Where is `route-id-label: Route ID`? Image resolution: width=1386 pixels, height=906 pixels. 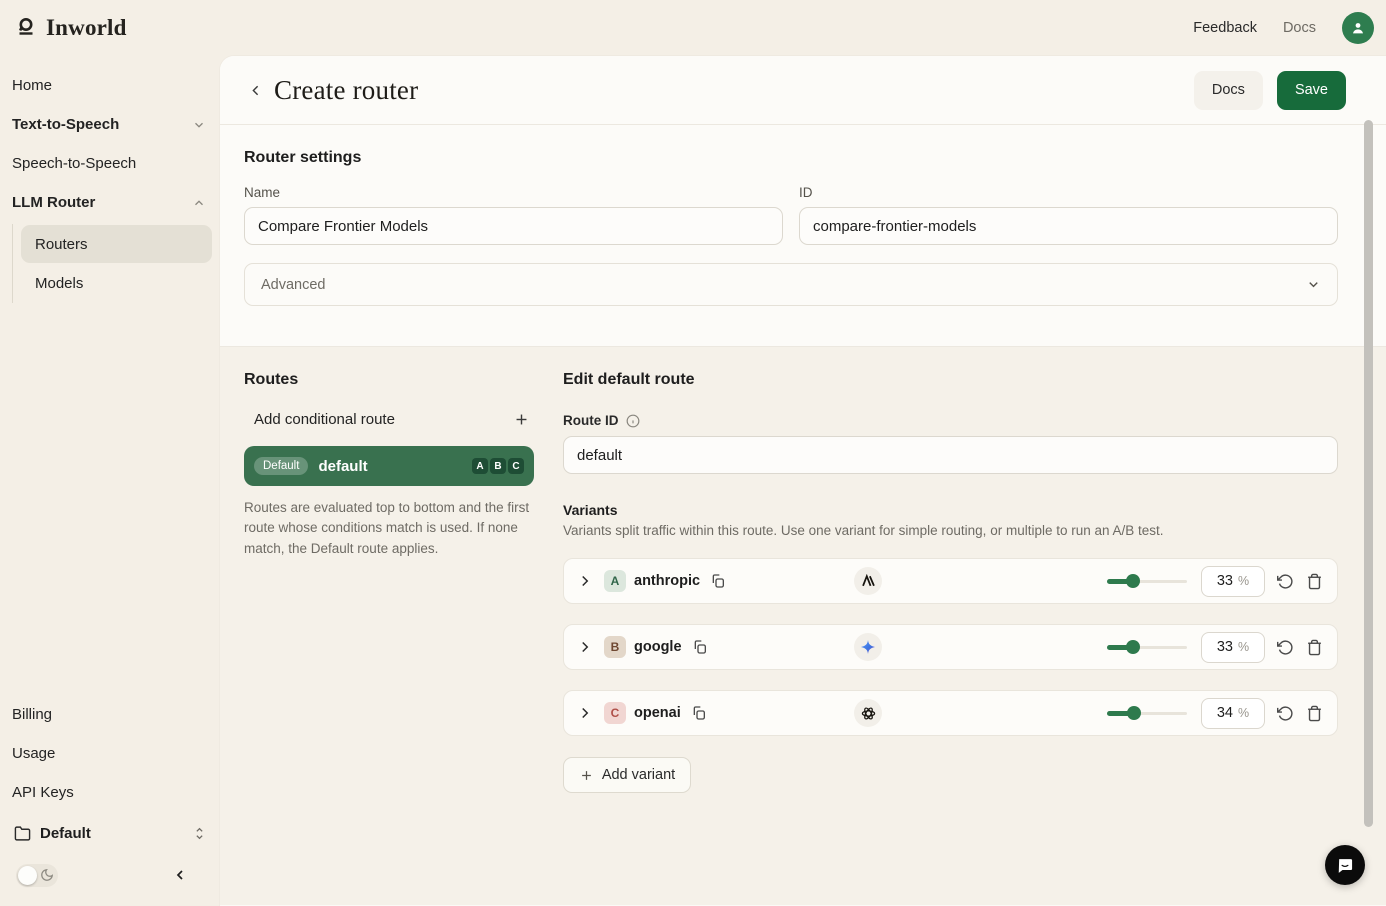
route-id-label: Route ID is located at coordinates (591, 420).